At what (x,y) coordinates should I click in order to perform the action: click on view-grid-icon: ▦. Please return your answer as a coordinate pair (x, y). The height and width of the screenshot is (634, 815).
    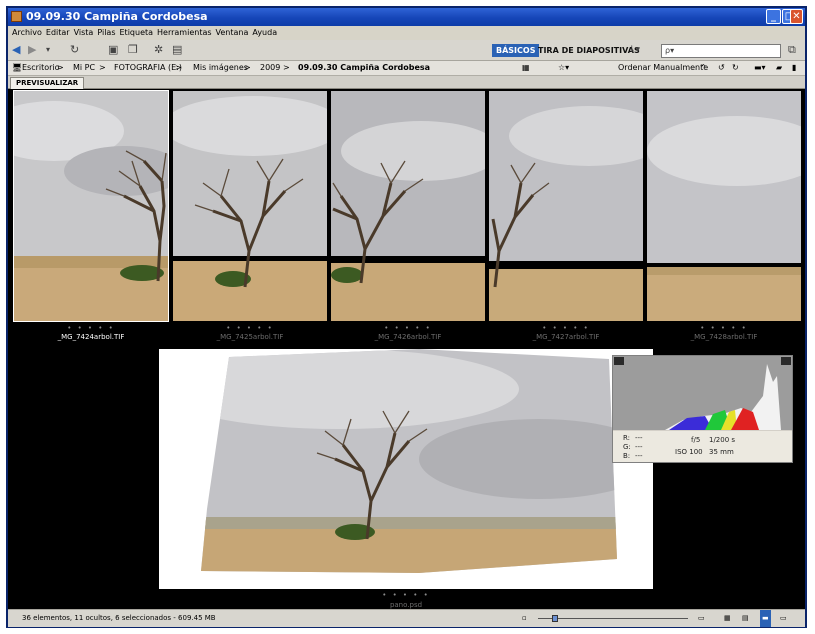
    Looking at the image, I should click on (526, 68).